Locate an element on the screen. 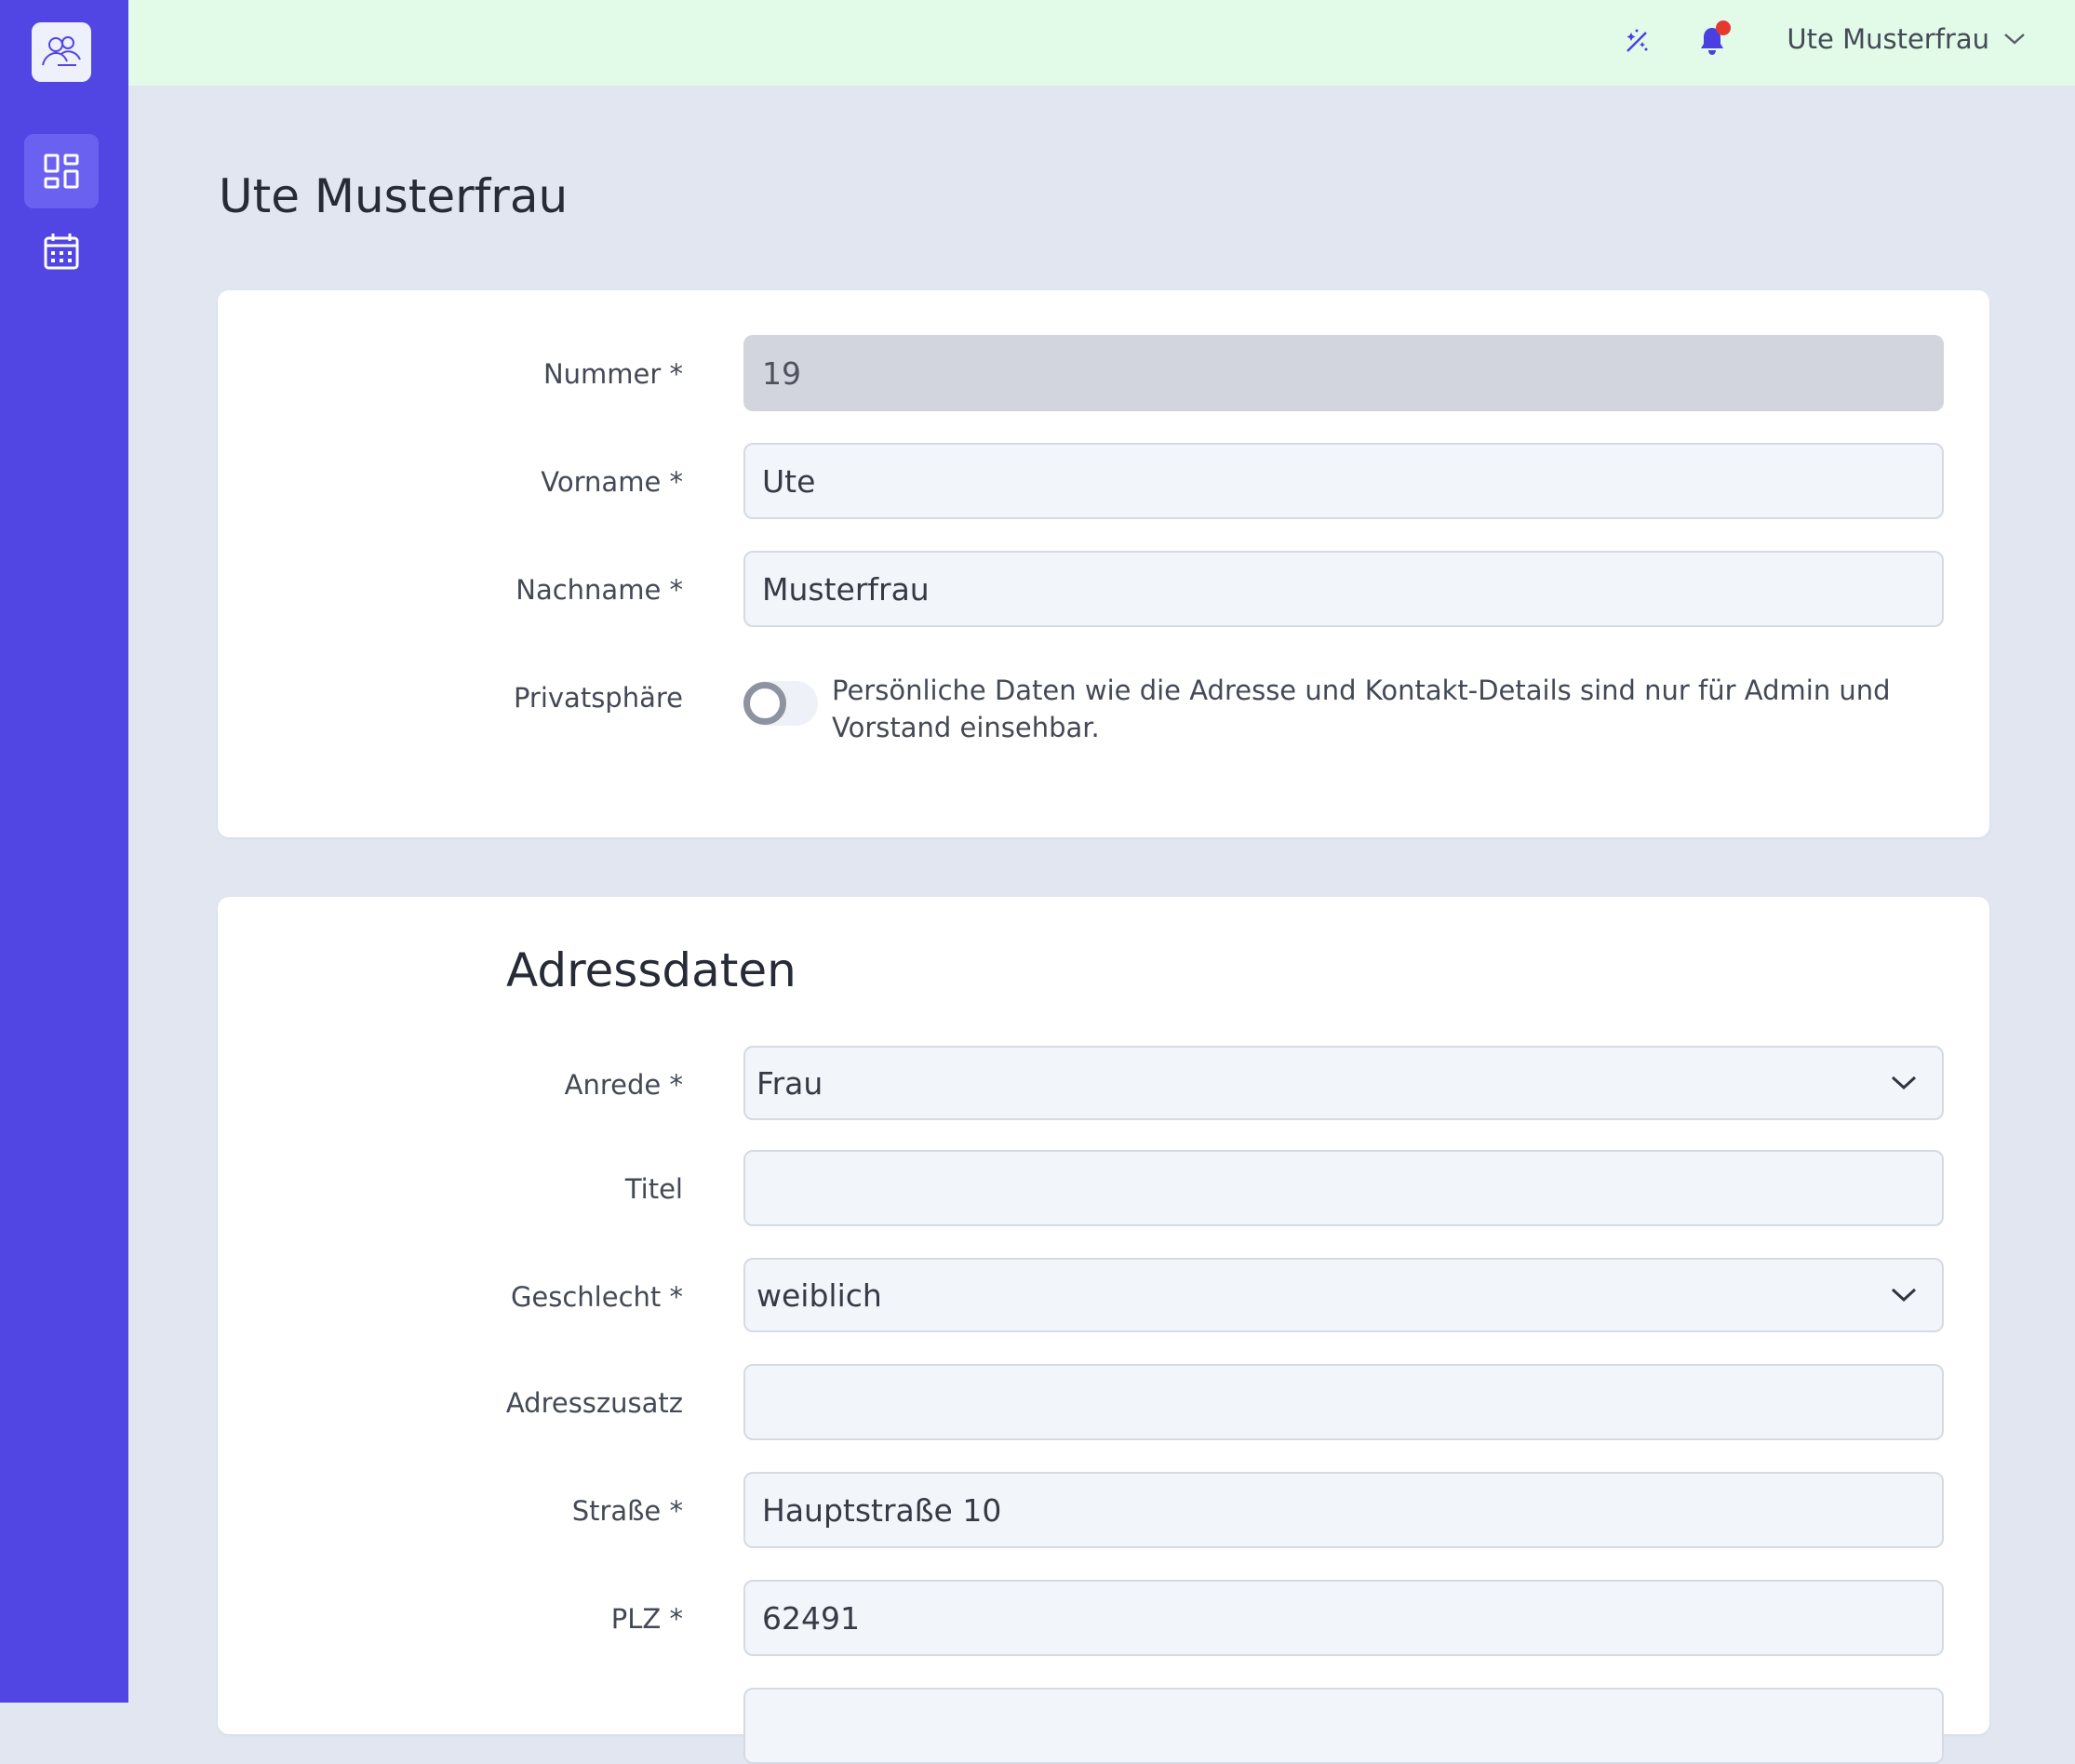  magic-button is located at coordinates (1638, 40).